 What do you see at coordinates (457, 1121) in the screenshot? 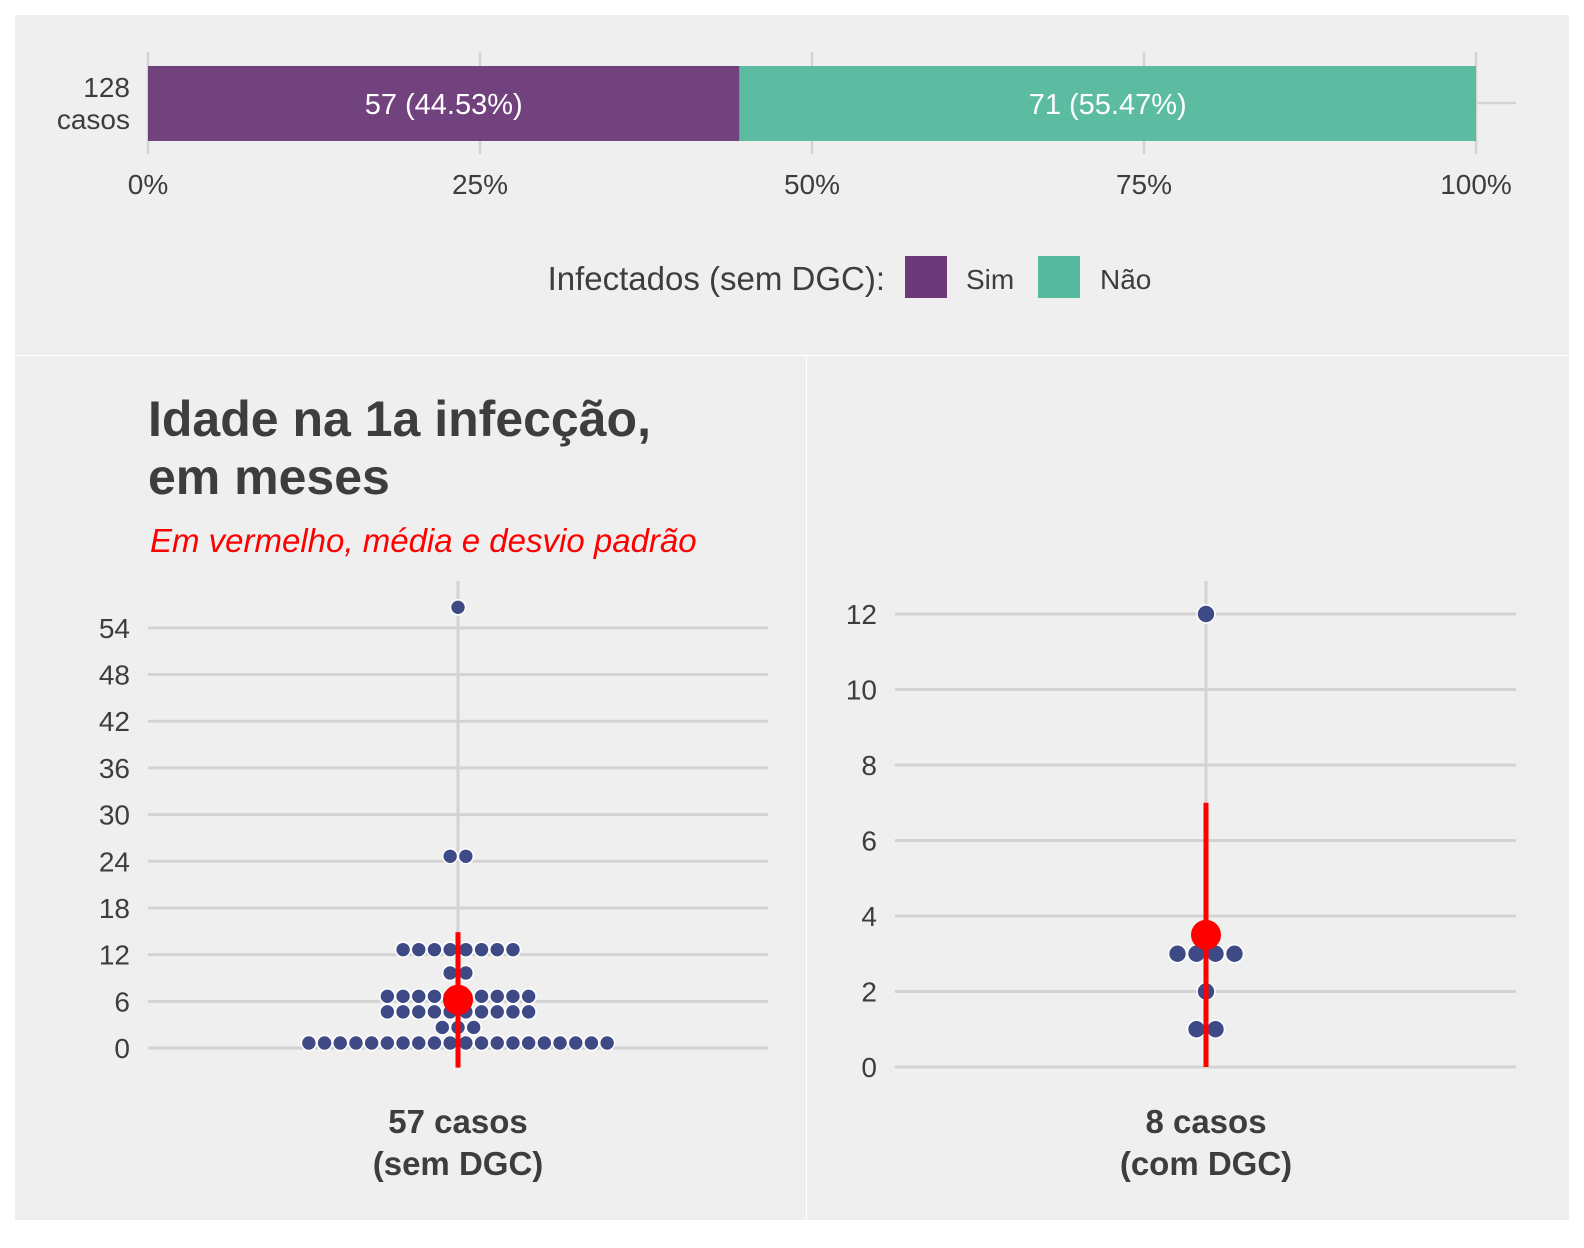
I see `x-axis-label-line: 57 casos` at bounding box center [457, 1121].